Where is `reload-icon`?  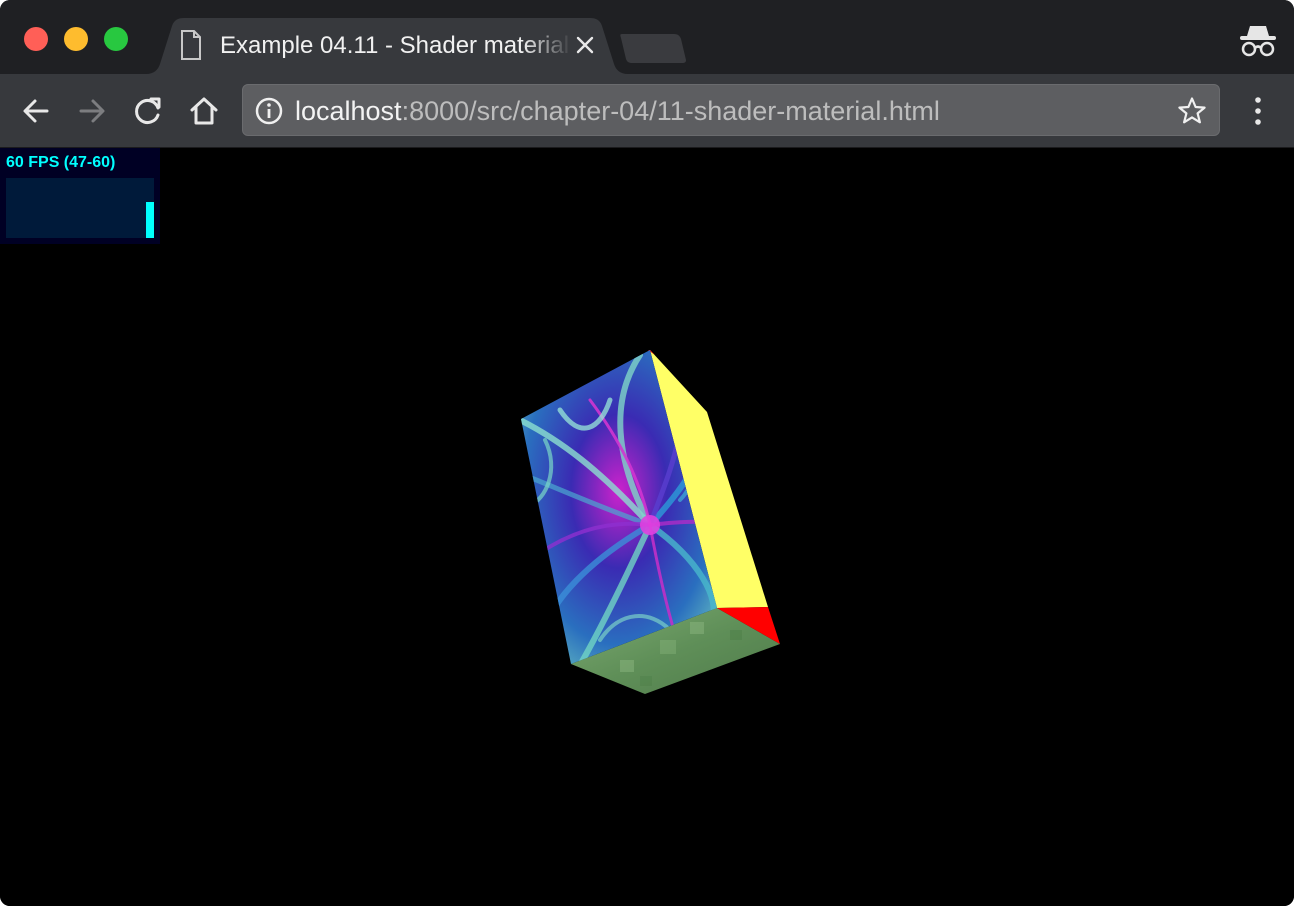 reload-icon is located at coordinates (148, 110).